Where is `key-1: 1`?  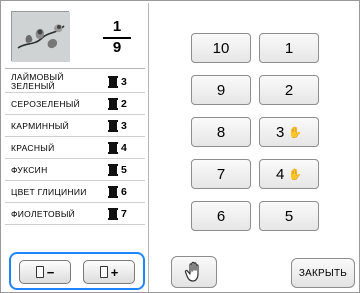
key-1: 1 is located at coordinates (289, 48).